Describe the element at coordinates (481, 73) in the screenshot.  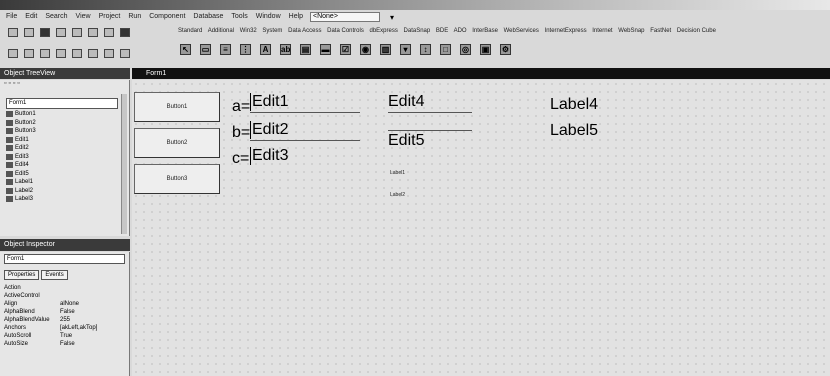
I see `form-caption: Form1` at that location.